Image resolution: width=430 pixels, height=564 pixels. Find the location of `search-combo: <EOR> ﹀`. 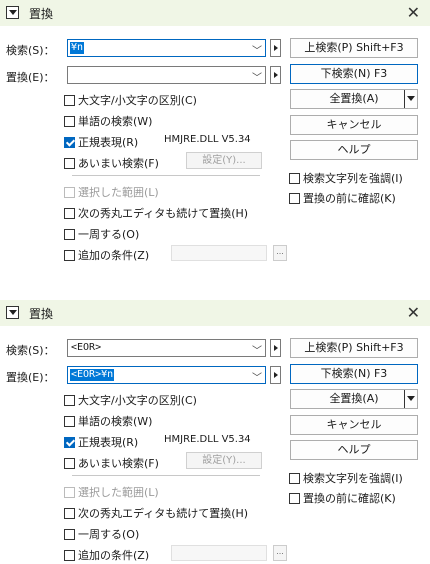

search-combo: <EOR> ﹀ is located at coordinates (166, 348).